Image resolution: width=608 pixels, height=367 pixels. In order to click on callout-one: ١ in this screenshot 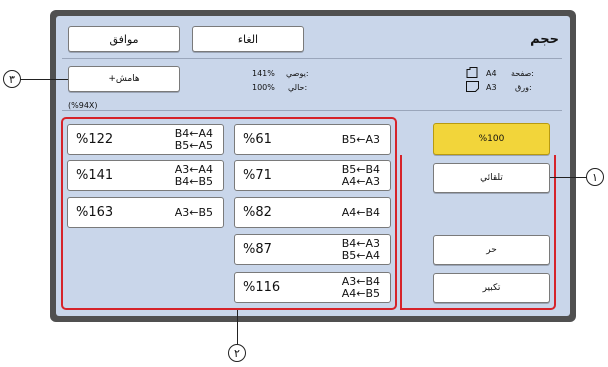, I will do `click(595, 177)`.